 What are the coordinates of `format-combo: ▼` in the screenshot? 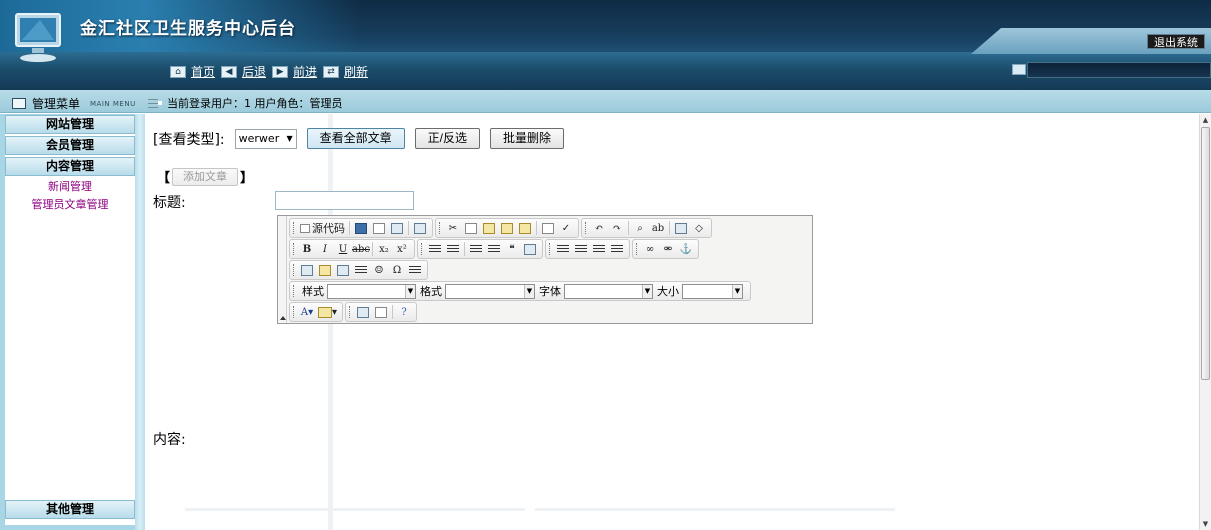 It's located at (490, 291).